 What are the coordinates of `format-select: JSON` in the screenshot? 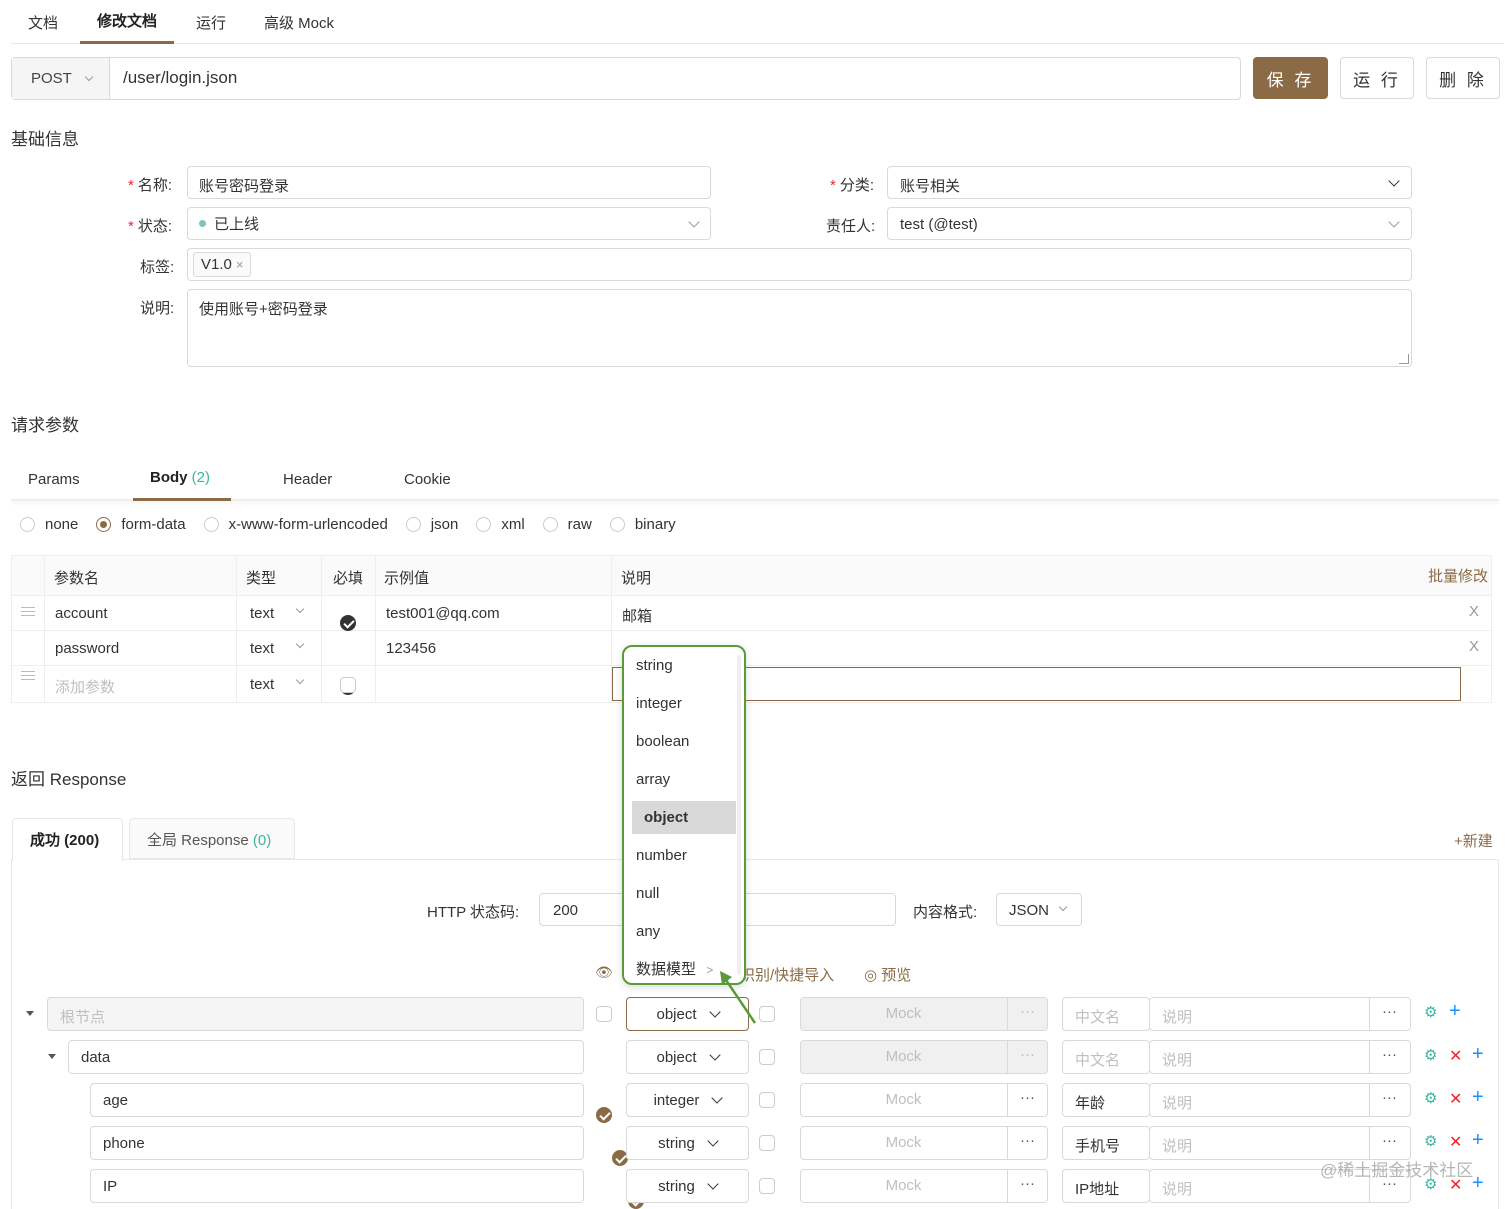 It's located at (1039, 909).